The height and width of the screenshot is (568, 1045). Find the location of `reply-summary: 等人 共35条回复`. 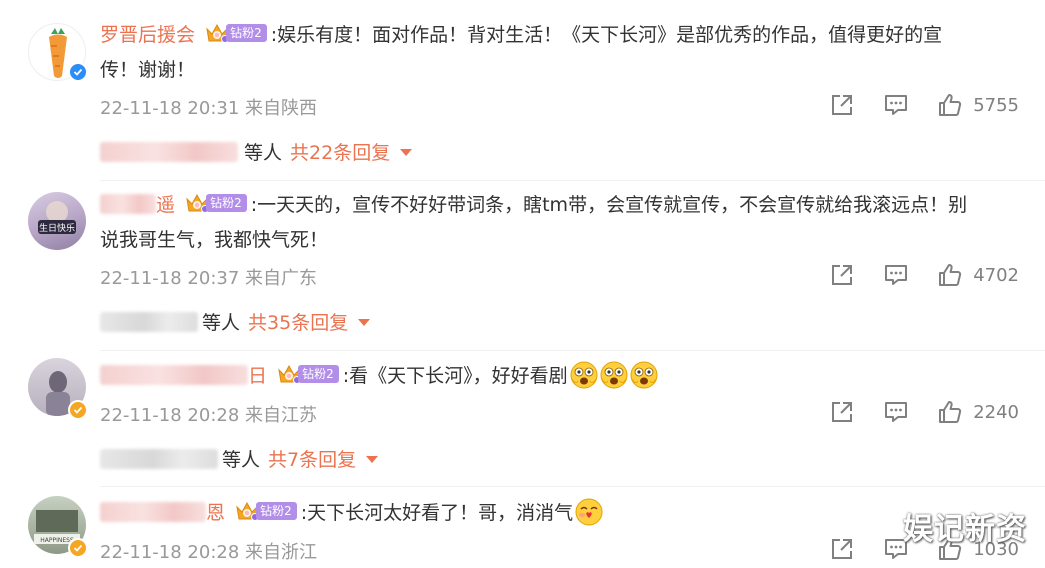

reply-summary: 等人 共35条回复 is located at coordinates (235, 321).